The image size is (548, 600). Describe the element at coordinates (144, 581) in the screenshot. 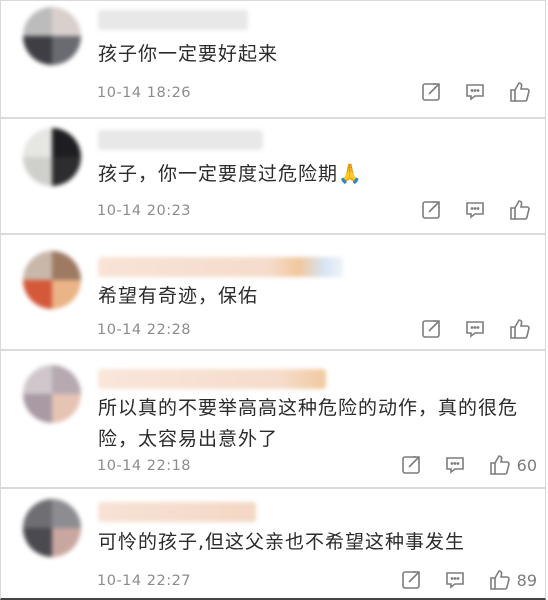

I see `comment-time: 10-14 22:27` at that location.